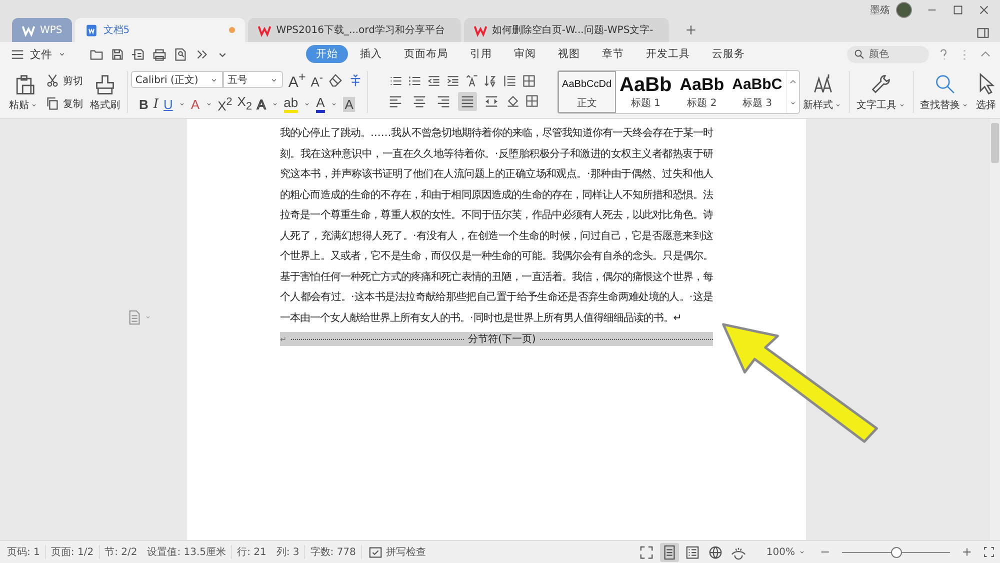  I want to click on align-center-icon, so click(419, 101).